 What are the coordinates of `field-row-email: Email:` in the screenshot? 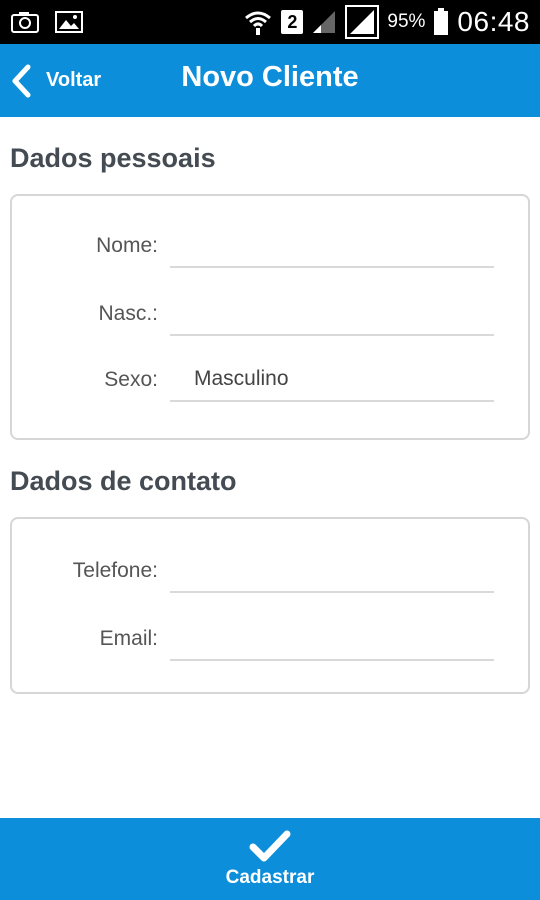 It's located at (270, 640).